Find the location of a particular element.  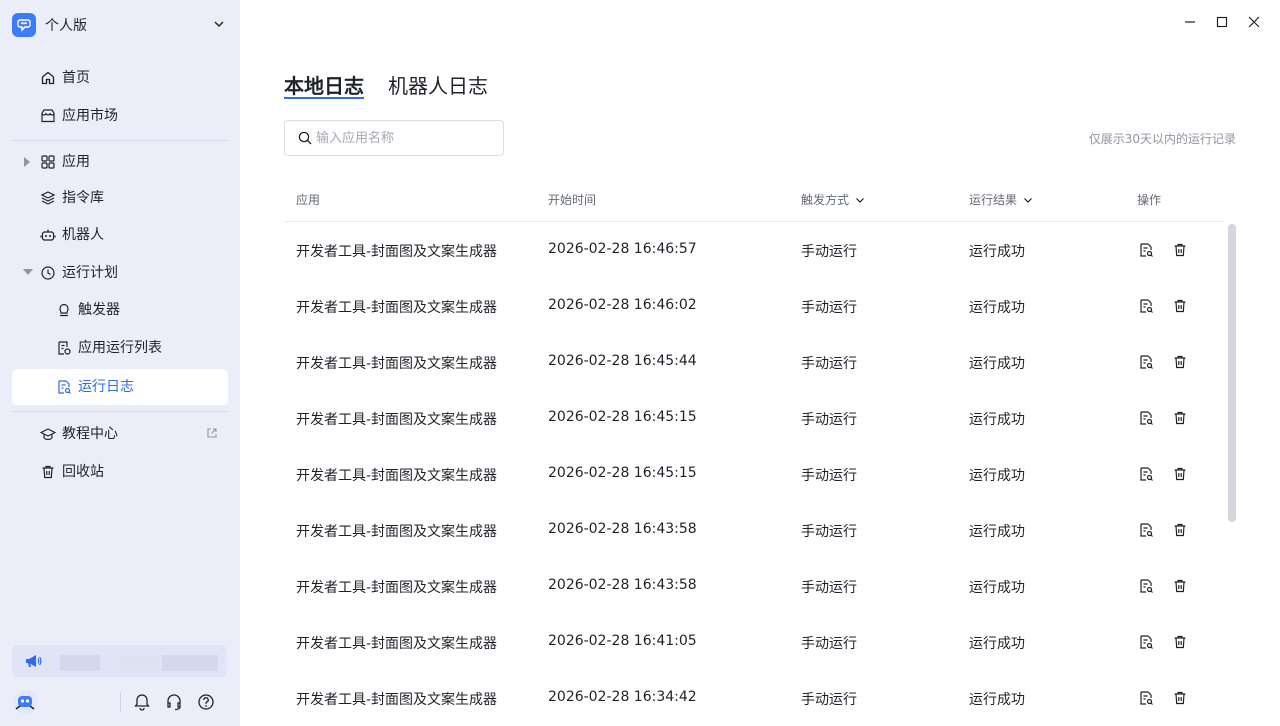

nav-recycle: 回收站 is located at coordinates (120, 472).